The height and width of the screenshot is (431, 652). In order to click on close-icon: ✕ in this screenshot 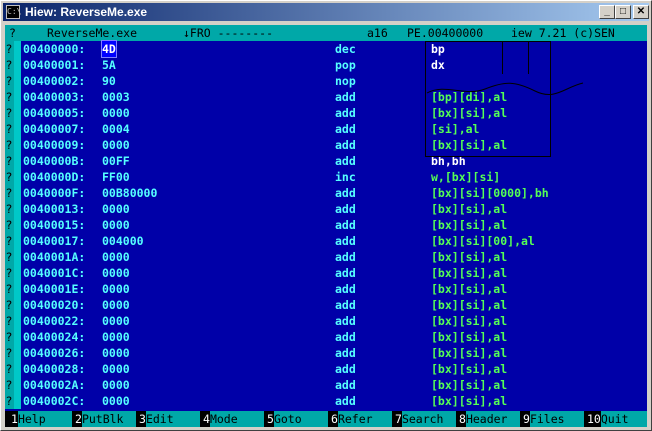, I will do `click(641, 11)`.